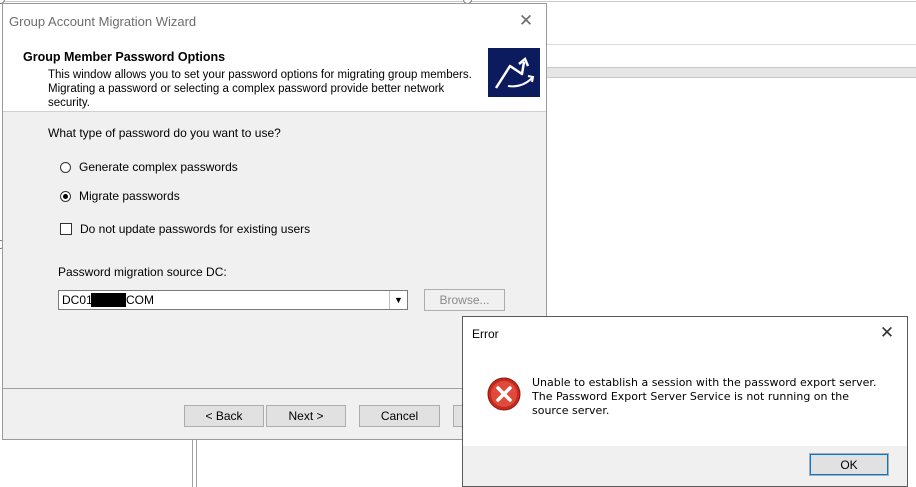 The width and height of the screenshot is (916, 487). I want to click on source-dc-label: Password migration source DC:, so click(142, 272).